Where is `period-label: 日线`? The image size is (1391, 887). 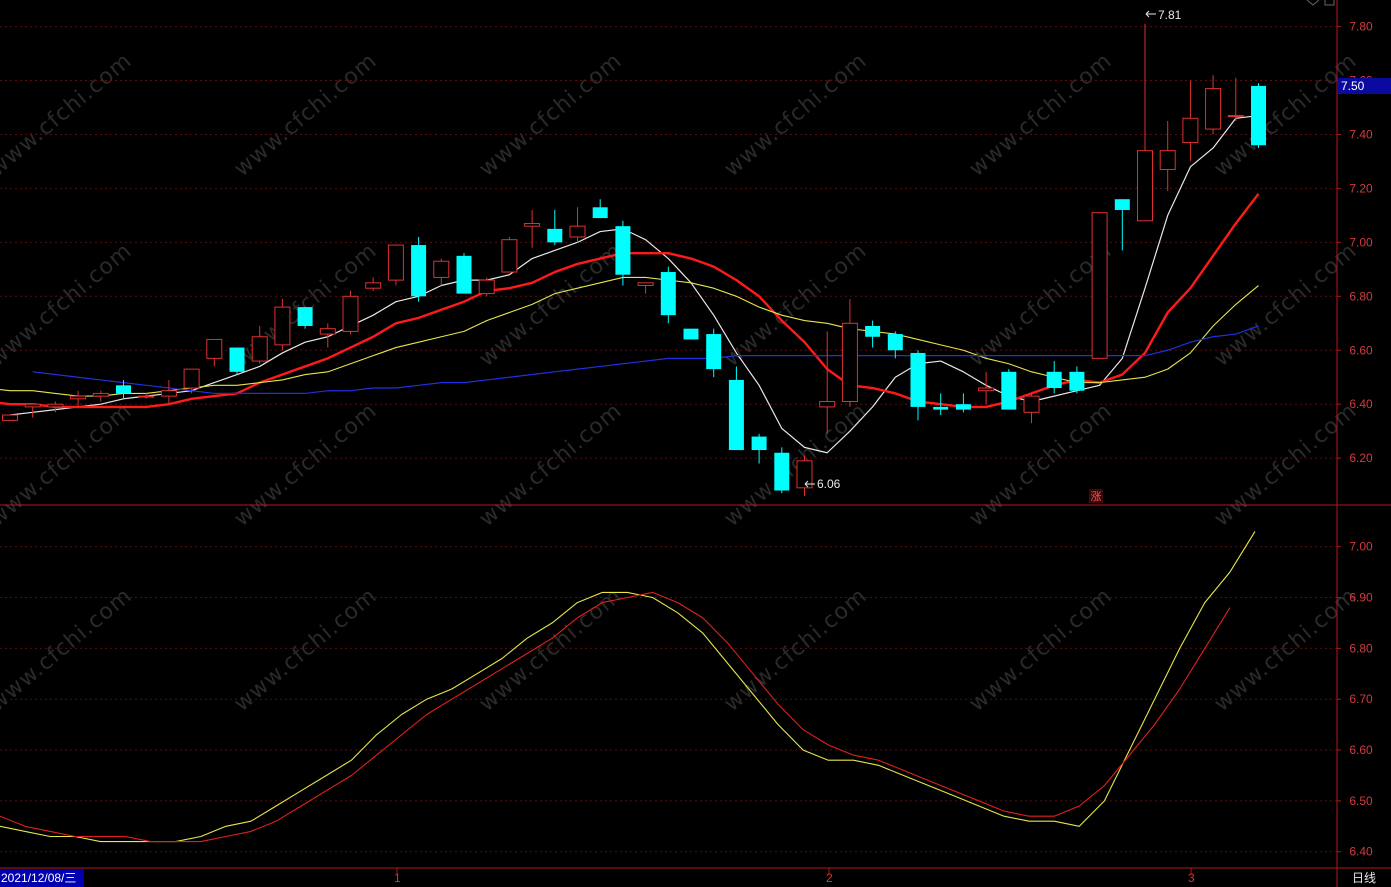
period-label: 日线 is located at coordinates (1364, 878).